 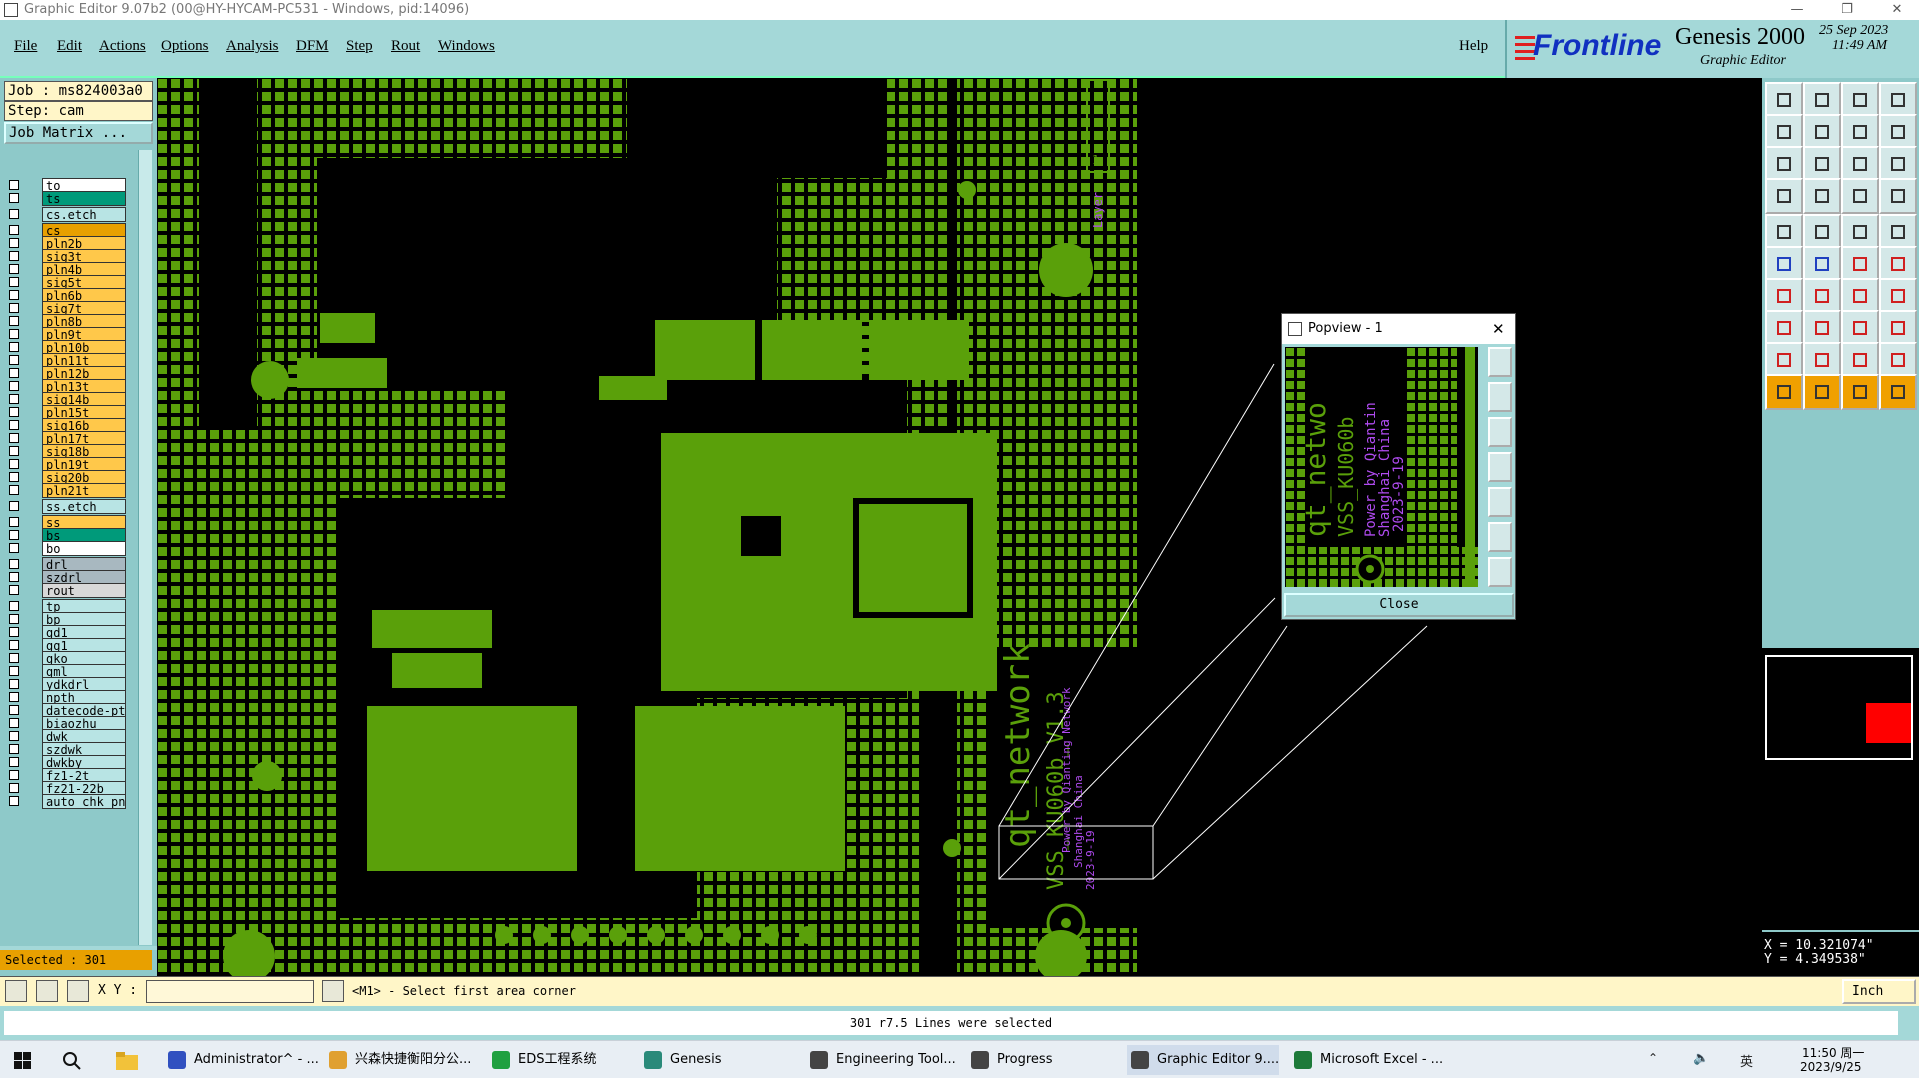 I want to click on task-genesis: Genesis, so click(x=680, y=1060).